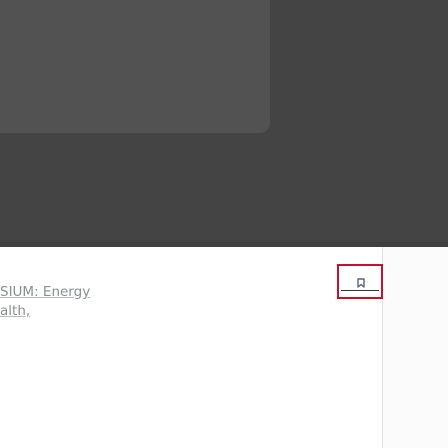  I want to click on right-sidebar, so click(415, 347).